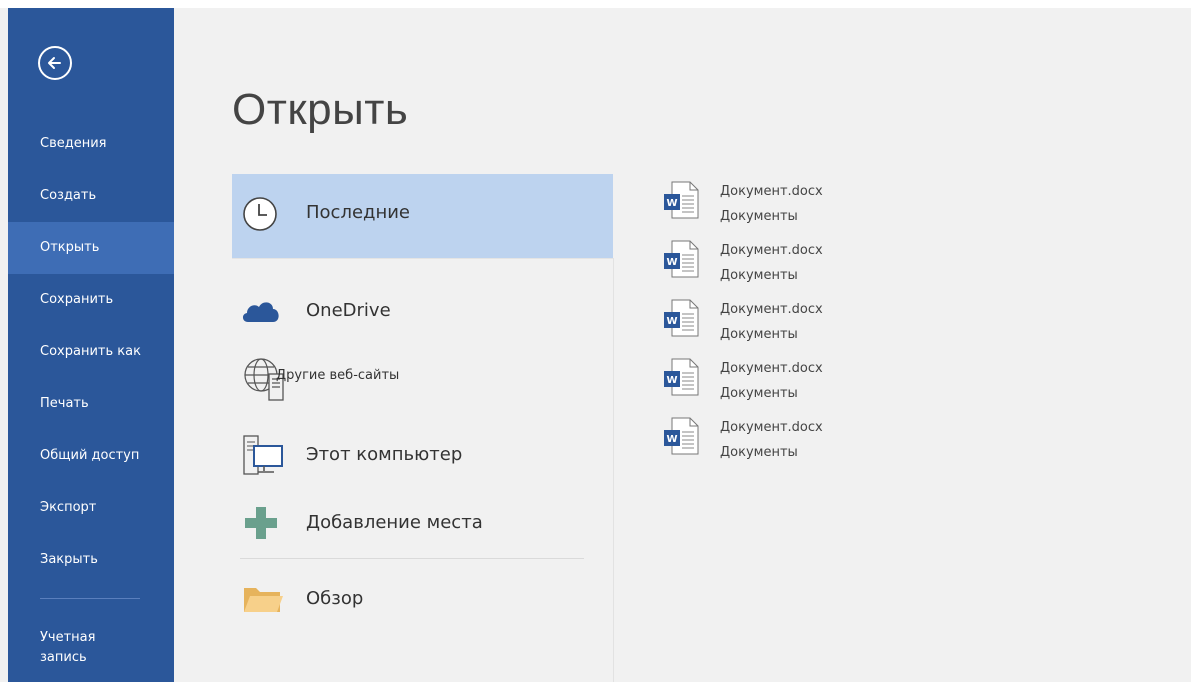  Describe the element at coordinates (260, 214) in the screenshot. I see `clock-icon` at that location.